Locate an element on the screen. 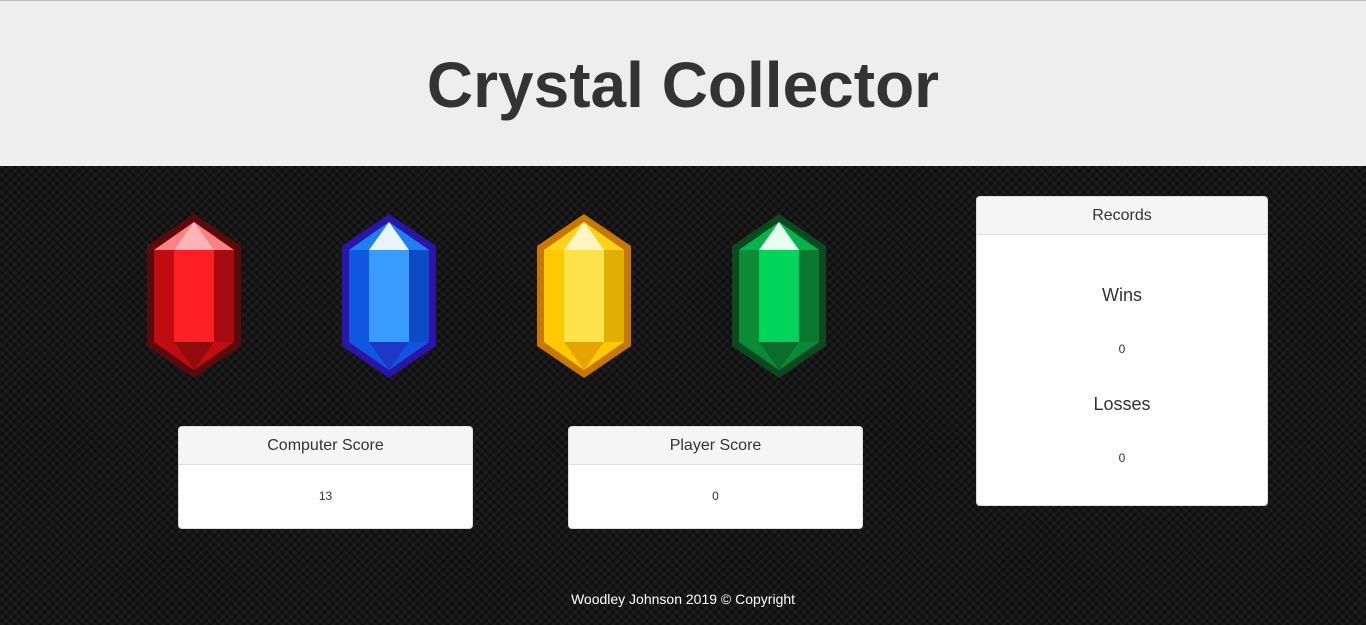 The height and width of the screenshot is (625, 1366). records-panel: Records Wins 0 Losses 0 is located at coordinates (1122, 351).